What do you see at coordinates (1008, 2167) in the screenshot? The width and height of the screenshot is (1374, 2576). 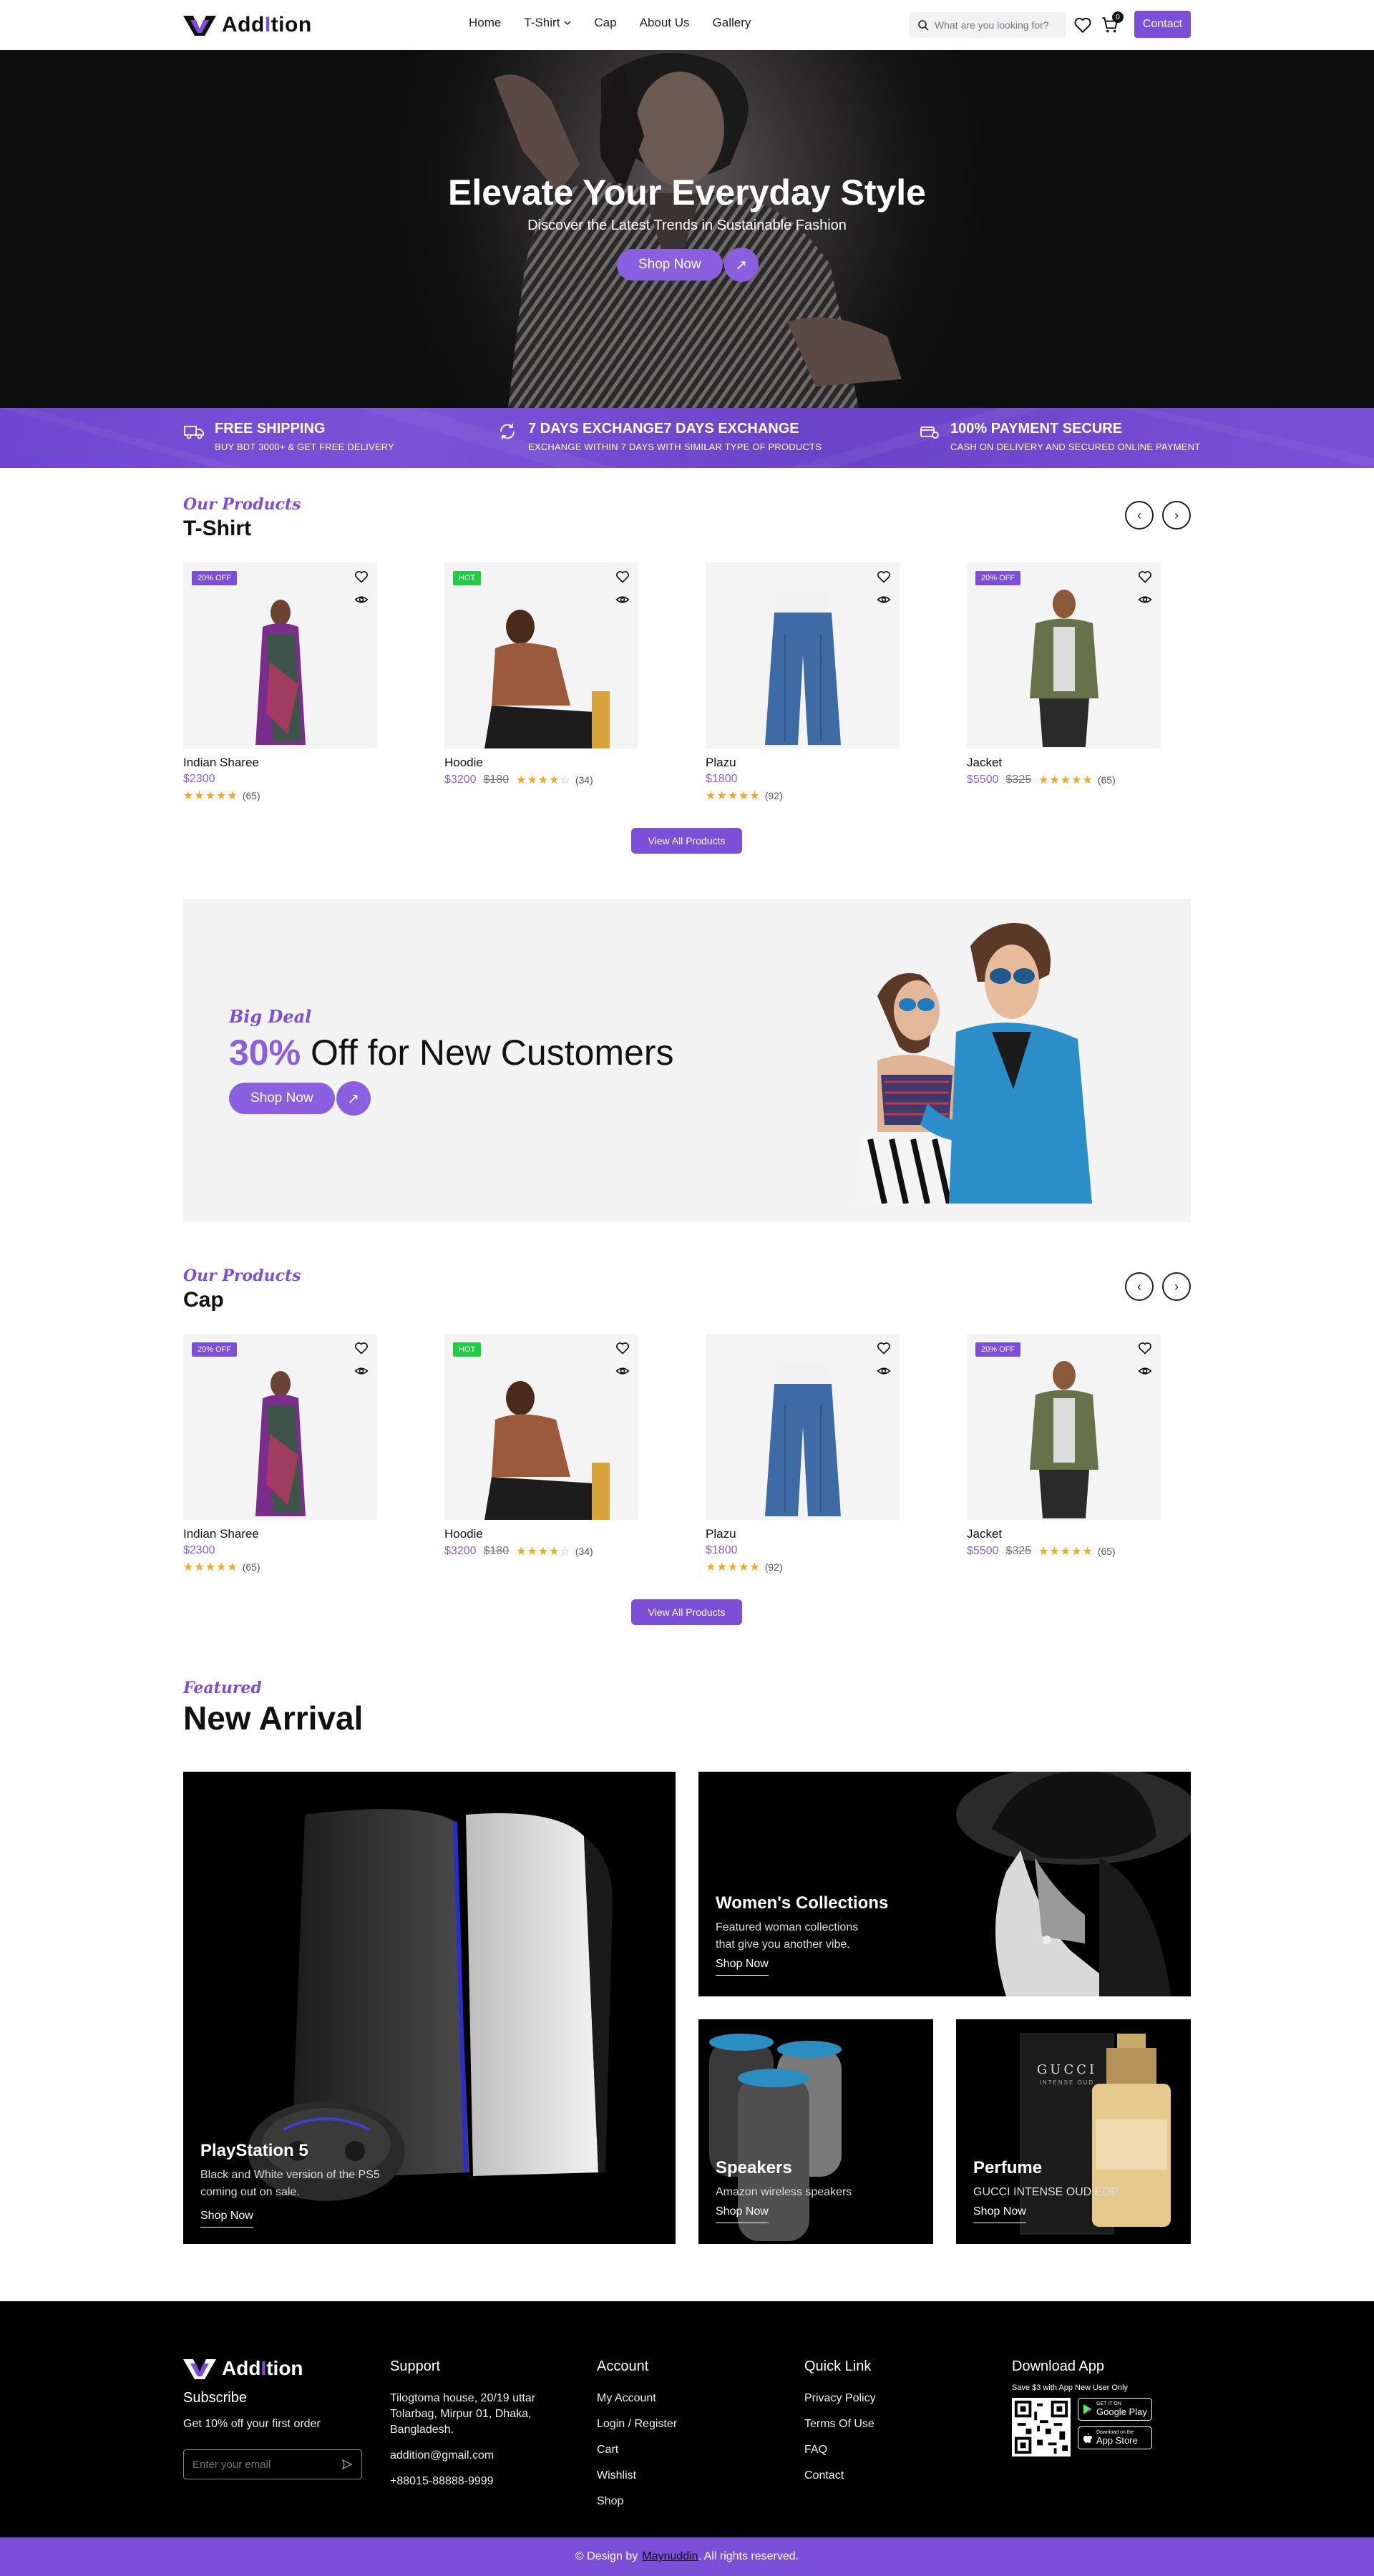 I see `tile-title: Perfume` at bounding box center [1008, 2167].